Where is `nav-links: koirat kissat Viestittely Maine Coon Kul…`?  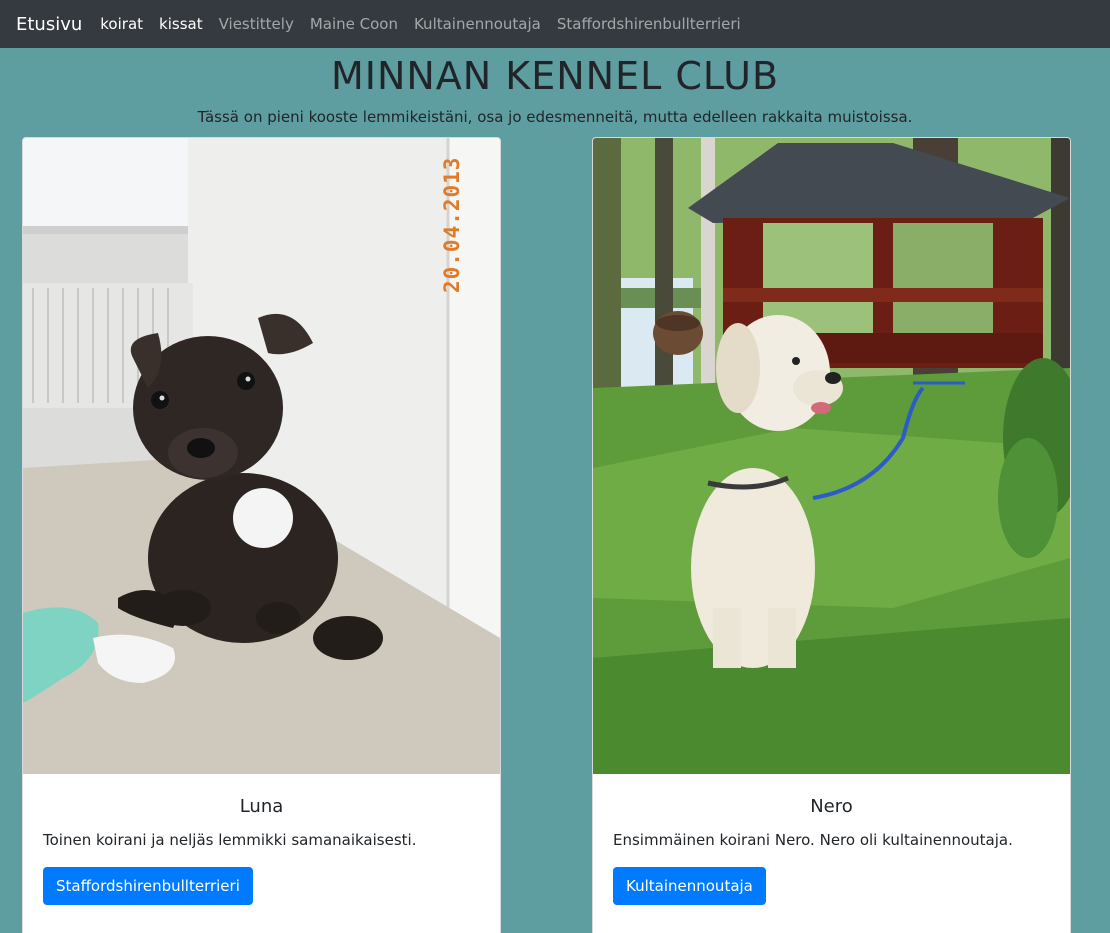
nav-links: koirat kissat Viestittely Maine Coon Kul… is located at coordinates (420, 24).